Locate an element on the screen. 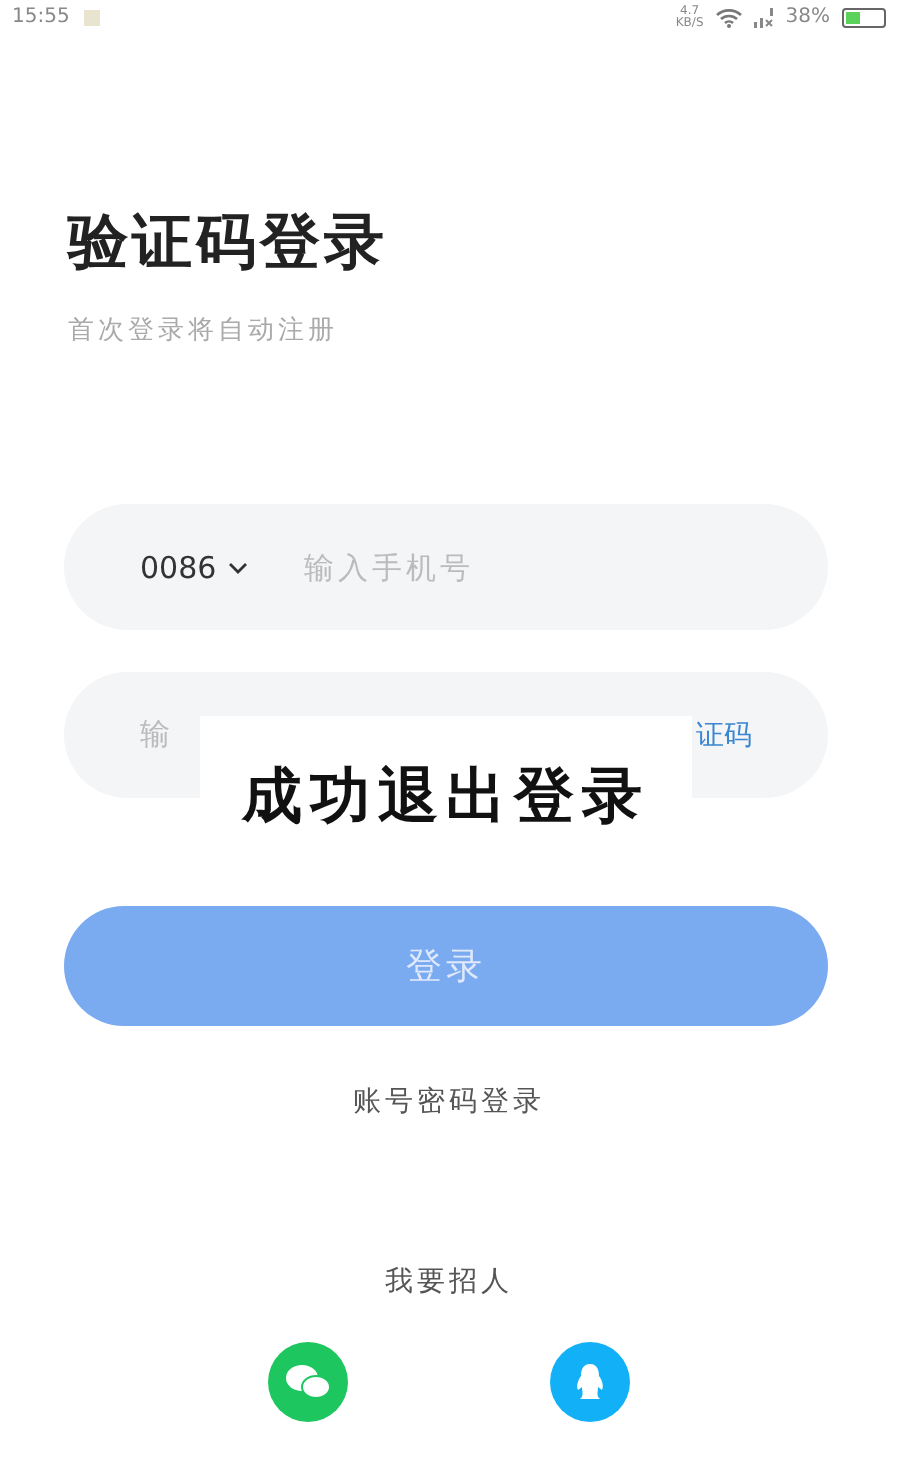  penguin-icon is located at coordinates (590, 1382).